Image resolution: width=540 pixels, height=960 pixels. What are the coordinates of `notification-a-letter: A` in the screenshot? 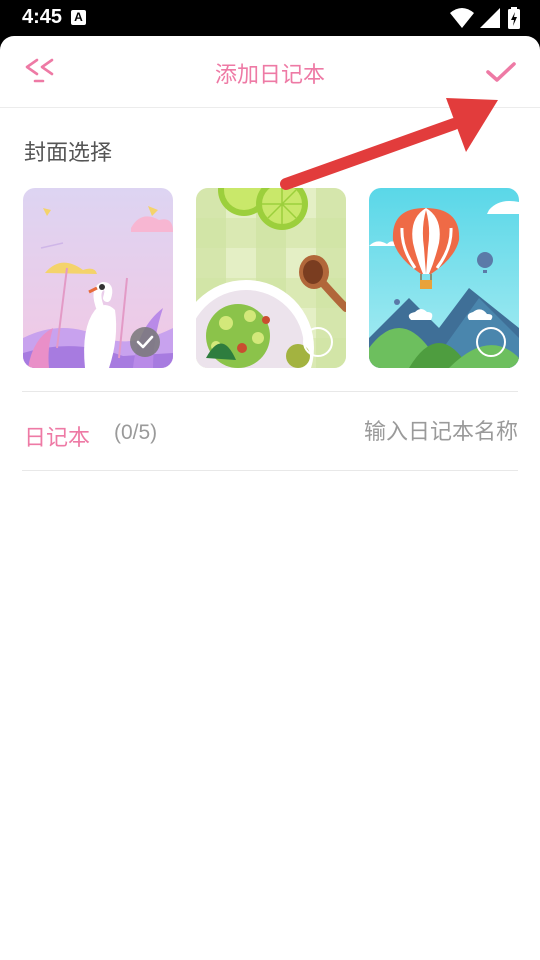 It's located at (78, 17).